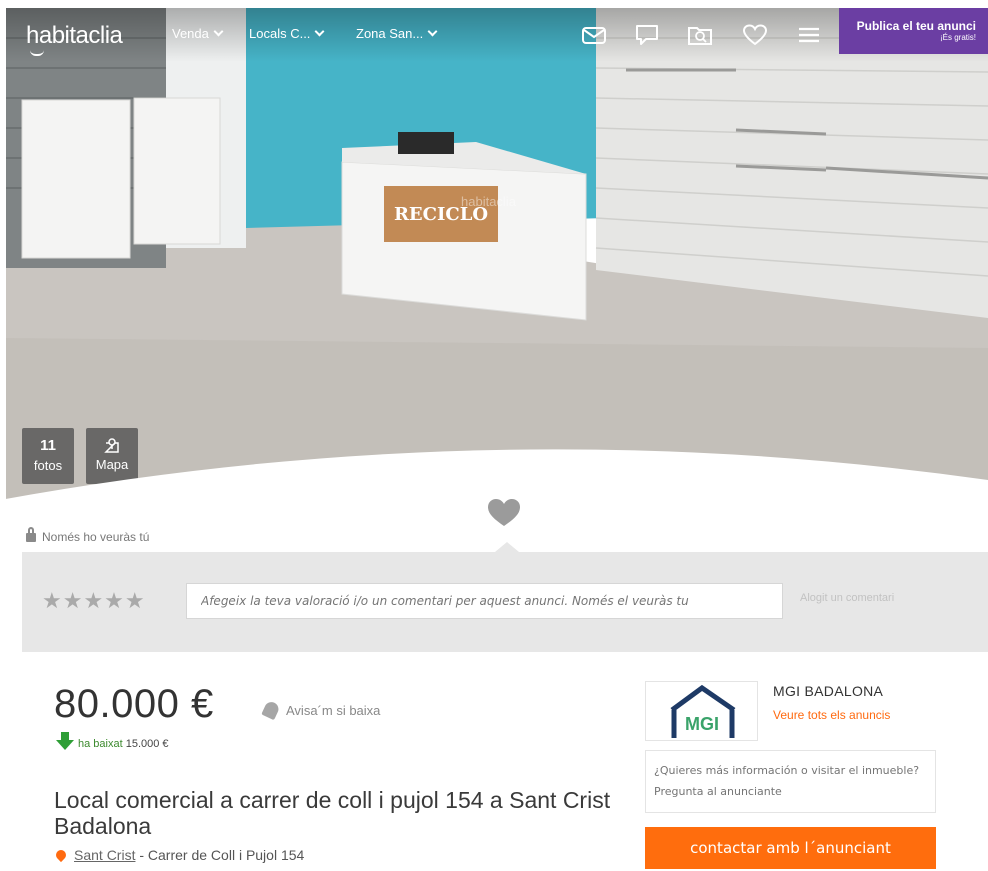 The width and height of the screenshot is (988, 871). What do you see at coordinates (809, 35) in the screenshot?
I see `menu-icon` at bounding box center [809, 35].